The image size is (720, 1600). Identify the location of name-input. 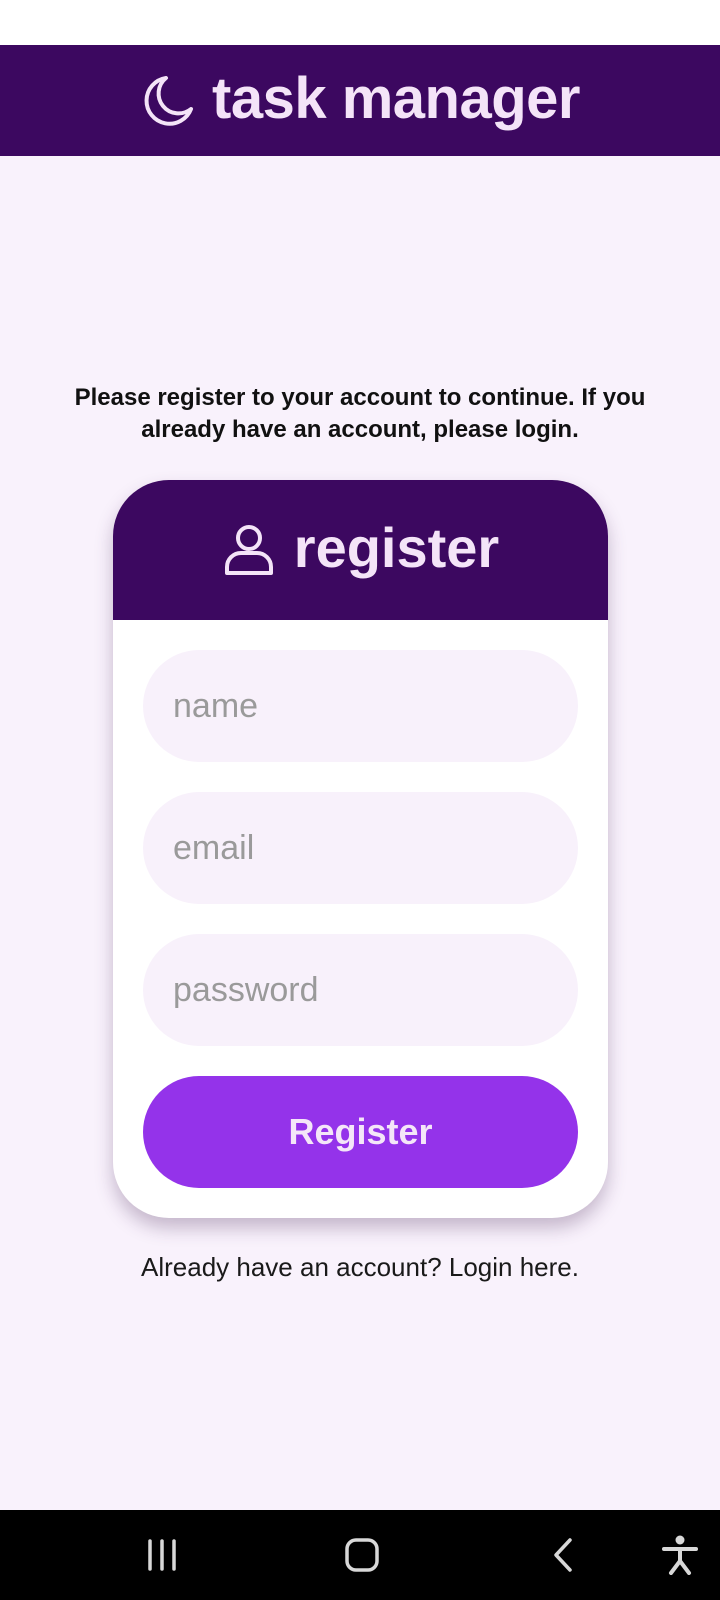
(360, 706).